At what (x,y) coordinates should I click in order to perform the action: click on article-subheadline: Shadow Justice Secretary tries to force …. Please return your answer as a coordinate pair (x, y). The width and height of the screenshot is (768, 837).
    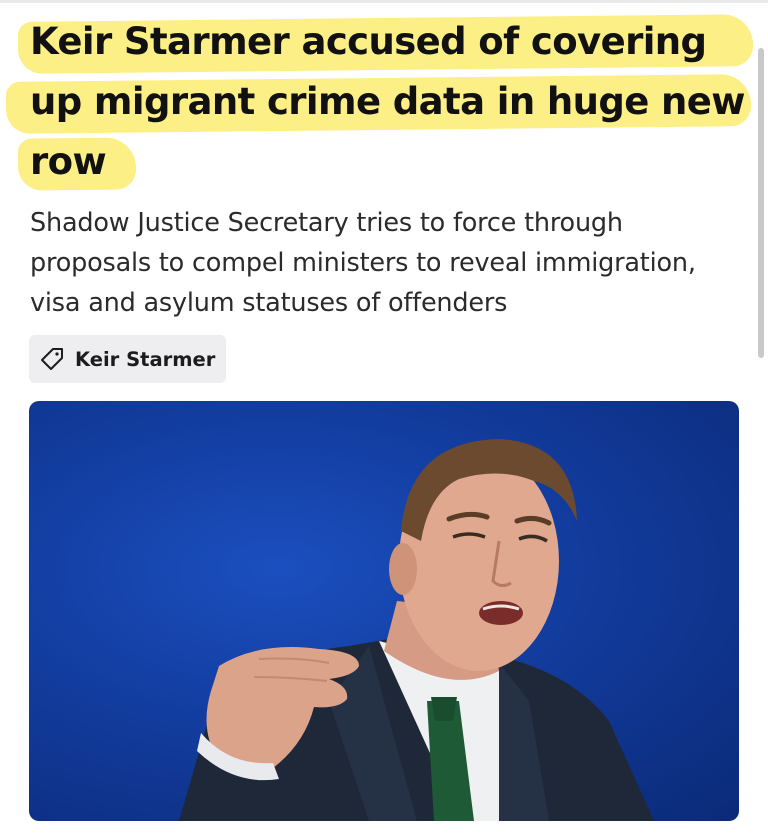
    Looking at the image, I should click on (363, 263).